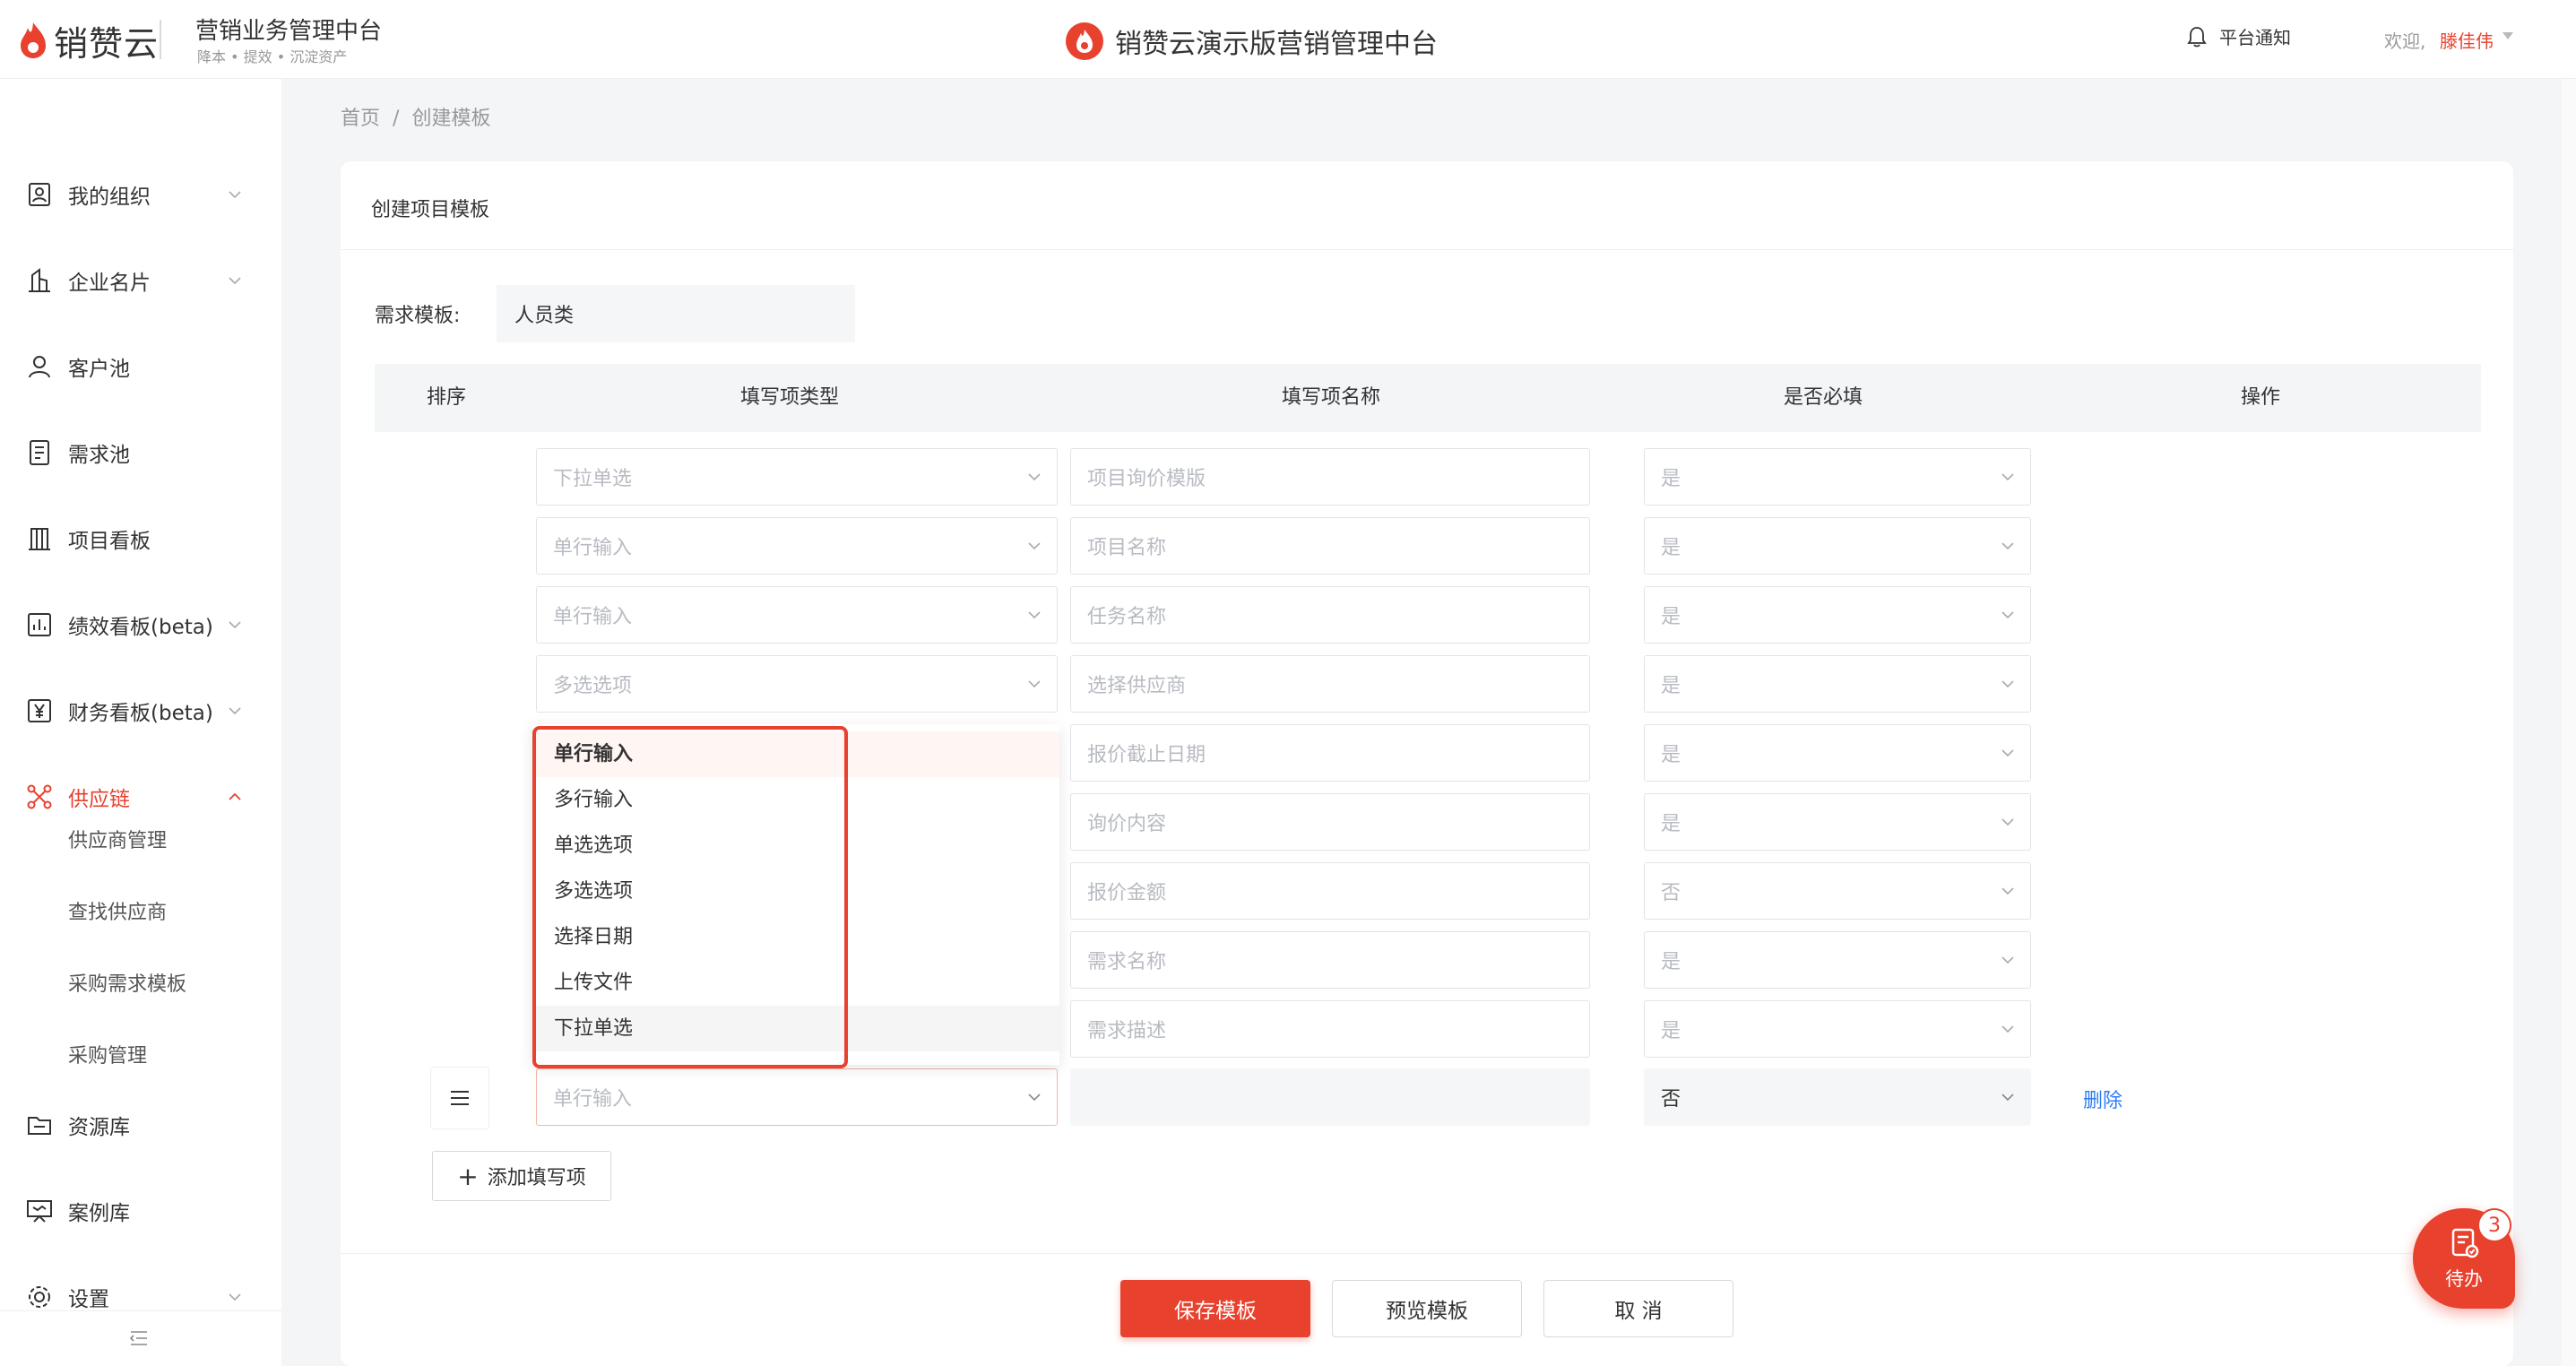 The image size is (2576, 1366). What do you see at coordinates (1127, 1031) in the screenshot?
I see `row-name-value: 需求描述` at bounding box center [1127, 1031].